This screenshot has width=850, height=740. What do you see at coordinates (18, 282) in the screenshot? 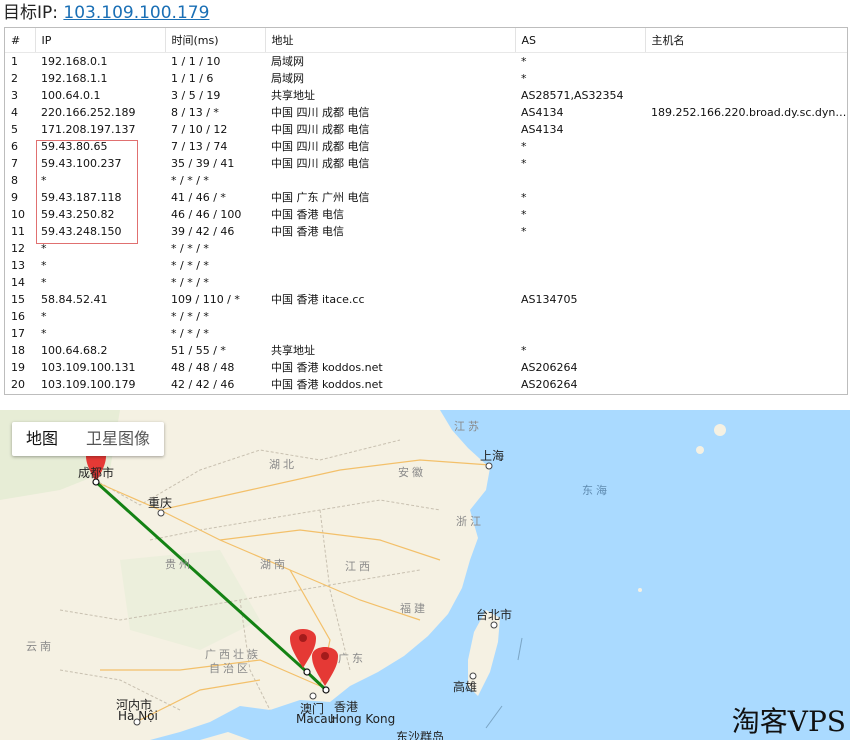
I see `hop-index: 14` at bounding box center [18, 282].